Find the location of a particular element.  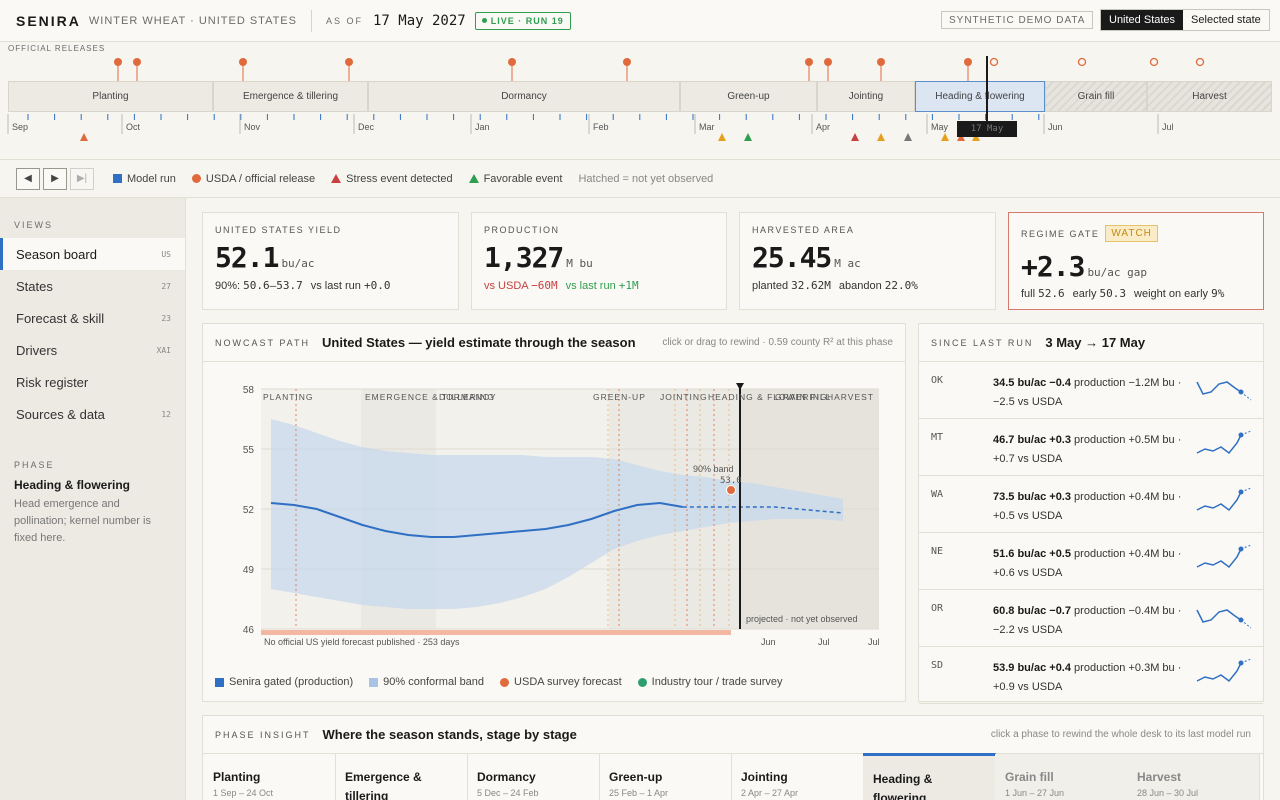

step-back-button: ◀ is located at coordinates (28, 178).